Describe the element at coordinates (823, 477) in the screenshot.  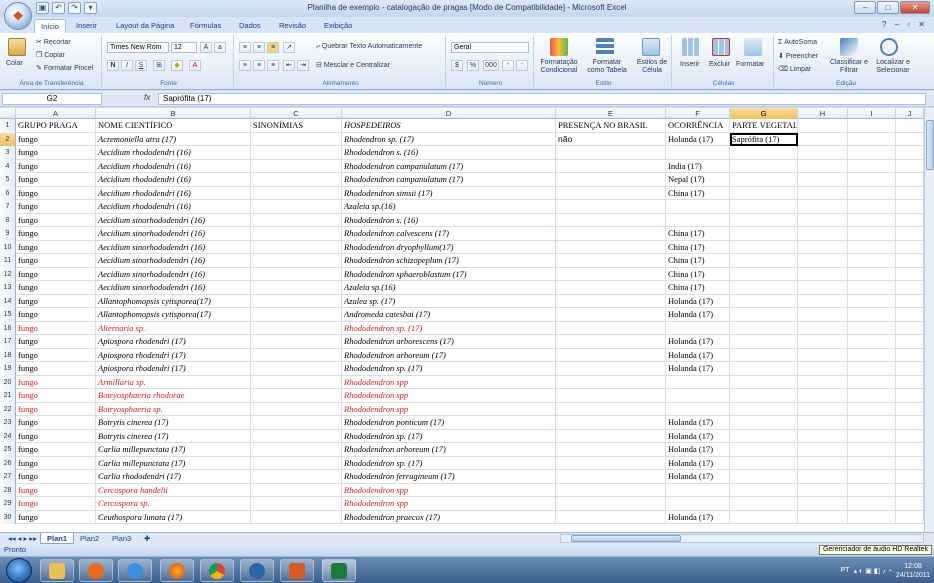
I see `cell-h27` at that location.